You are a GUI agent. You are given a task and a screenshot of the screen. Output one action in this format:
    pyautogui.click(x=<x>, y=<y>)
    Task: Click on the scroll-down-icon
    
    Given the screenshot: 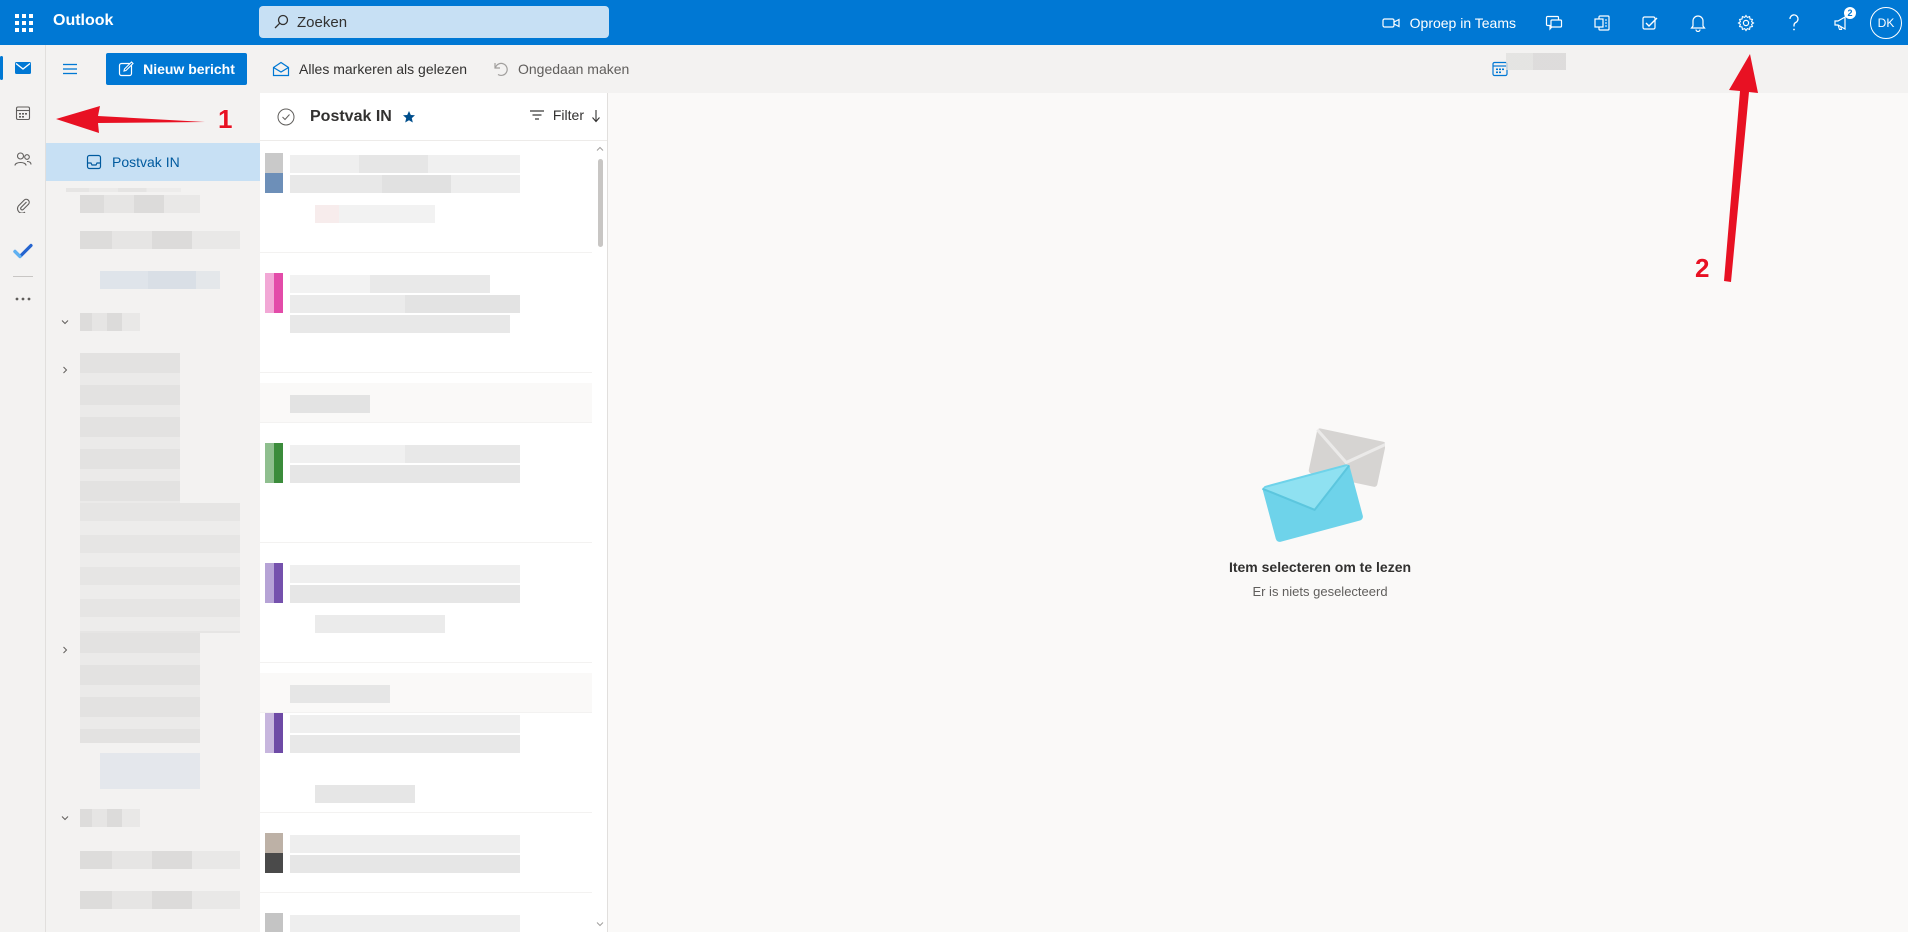 What is the action you would take?
    pyautogui.click(x=600, y=924)
    